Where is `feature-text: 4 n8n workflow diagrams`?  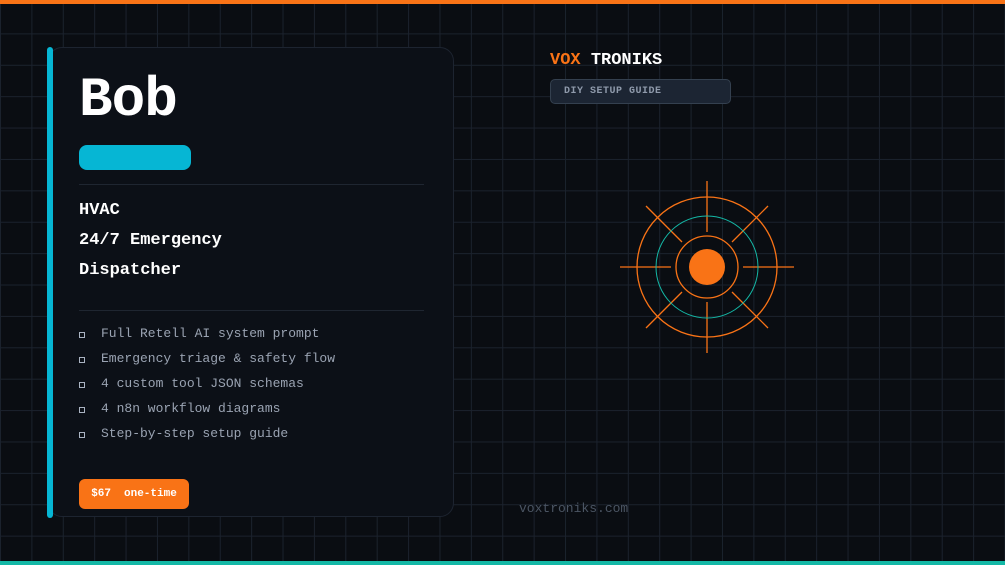
feature-text: 4 n8n workflow diagrams is located at coordinates (191, 408).